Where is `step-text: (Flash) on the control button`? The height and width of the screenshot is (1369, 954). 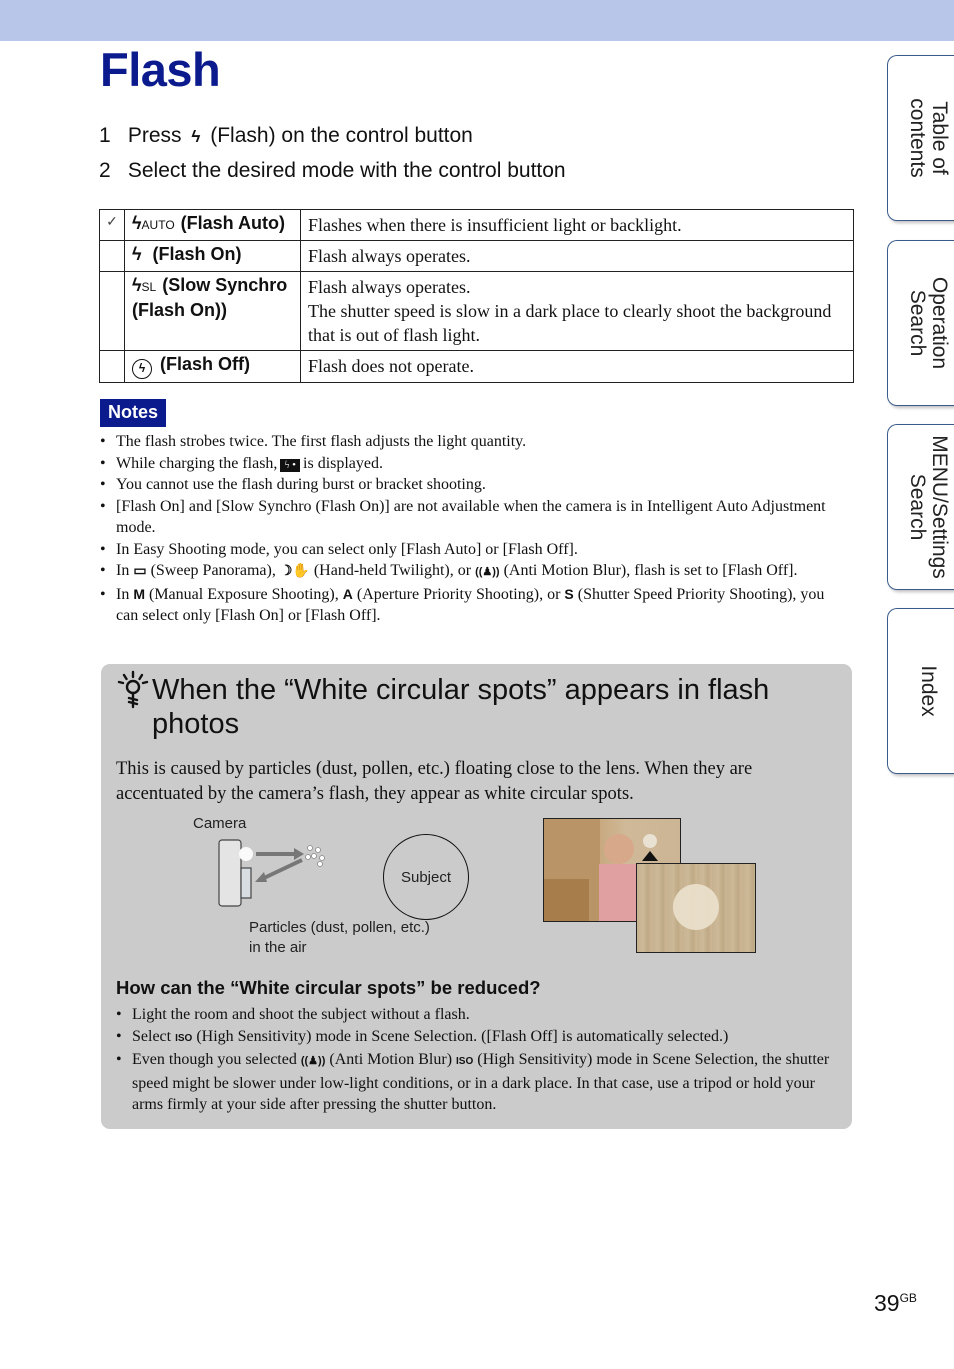 step-text: (Flash) on the control button is located at coordinates (341, 135).